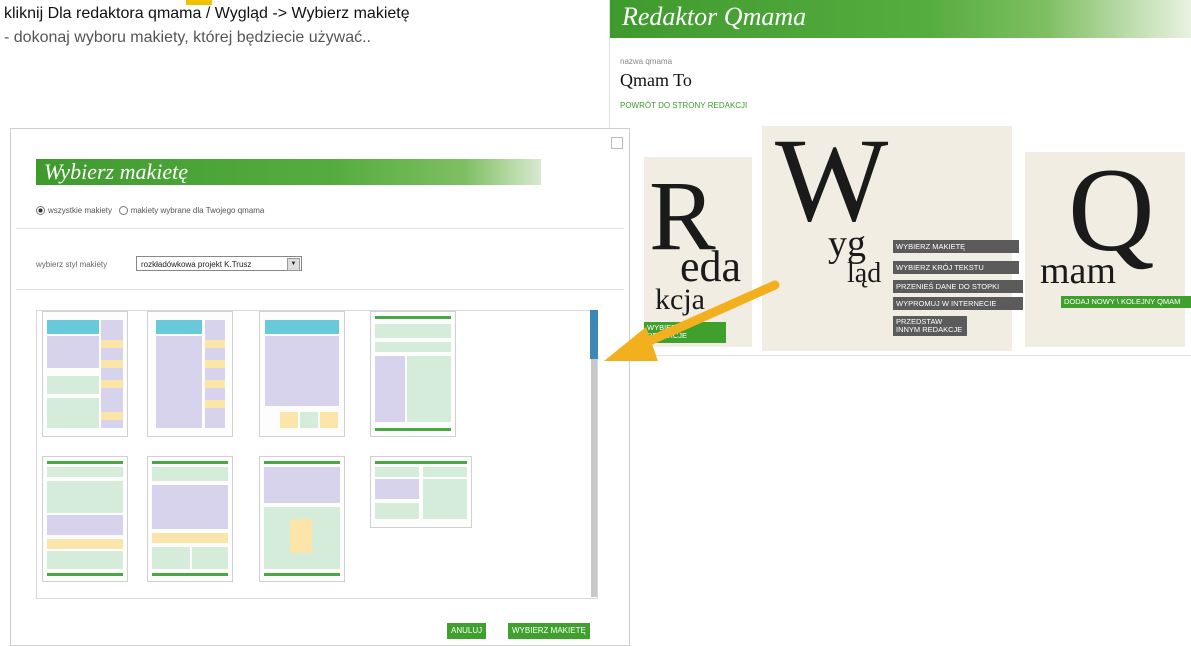 The width and height of the screenshot is (1191, 646). What do you see at coordinates (958, 303) in the screenshot?
I see `menu-wypromuj: WYPROMUJ W INTERNECIE` at bounding box center [958, 303].